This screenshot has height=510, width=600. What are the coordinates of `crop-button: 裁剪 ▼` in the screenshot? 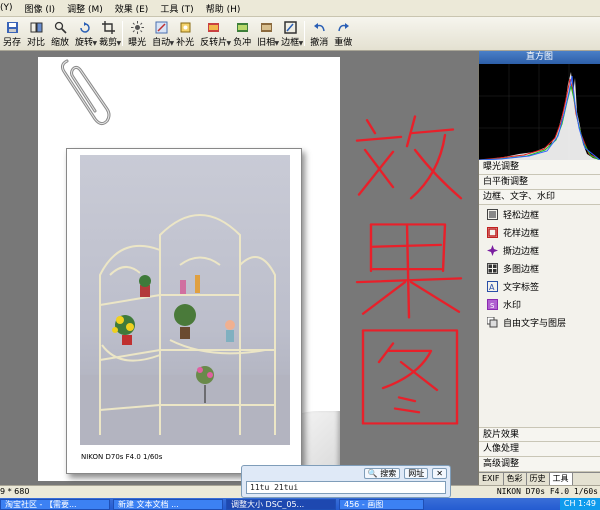 It's located at (108, 34).